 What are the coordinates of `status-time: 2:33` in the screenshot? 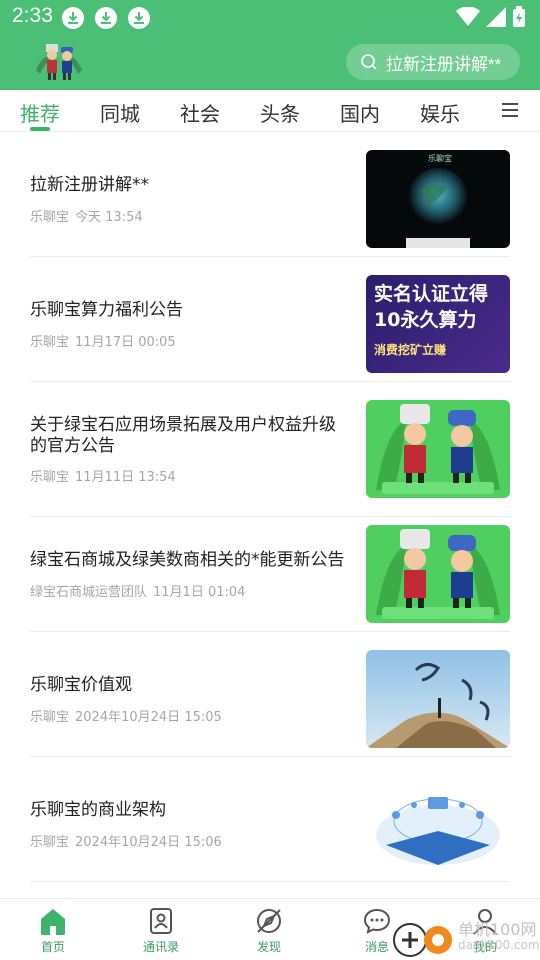 It's located at (32, 15).